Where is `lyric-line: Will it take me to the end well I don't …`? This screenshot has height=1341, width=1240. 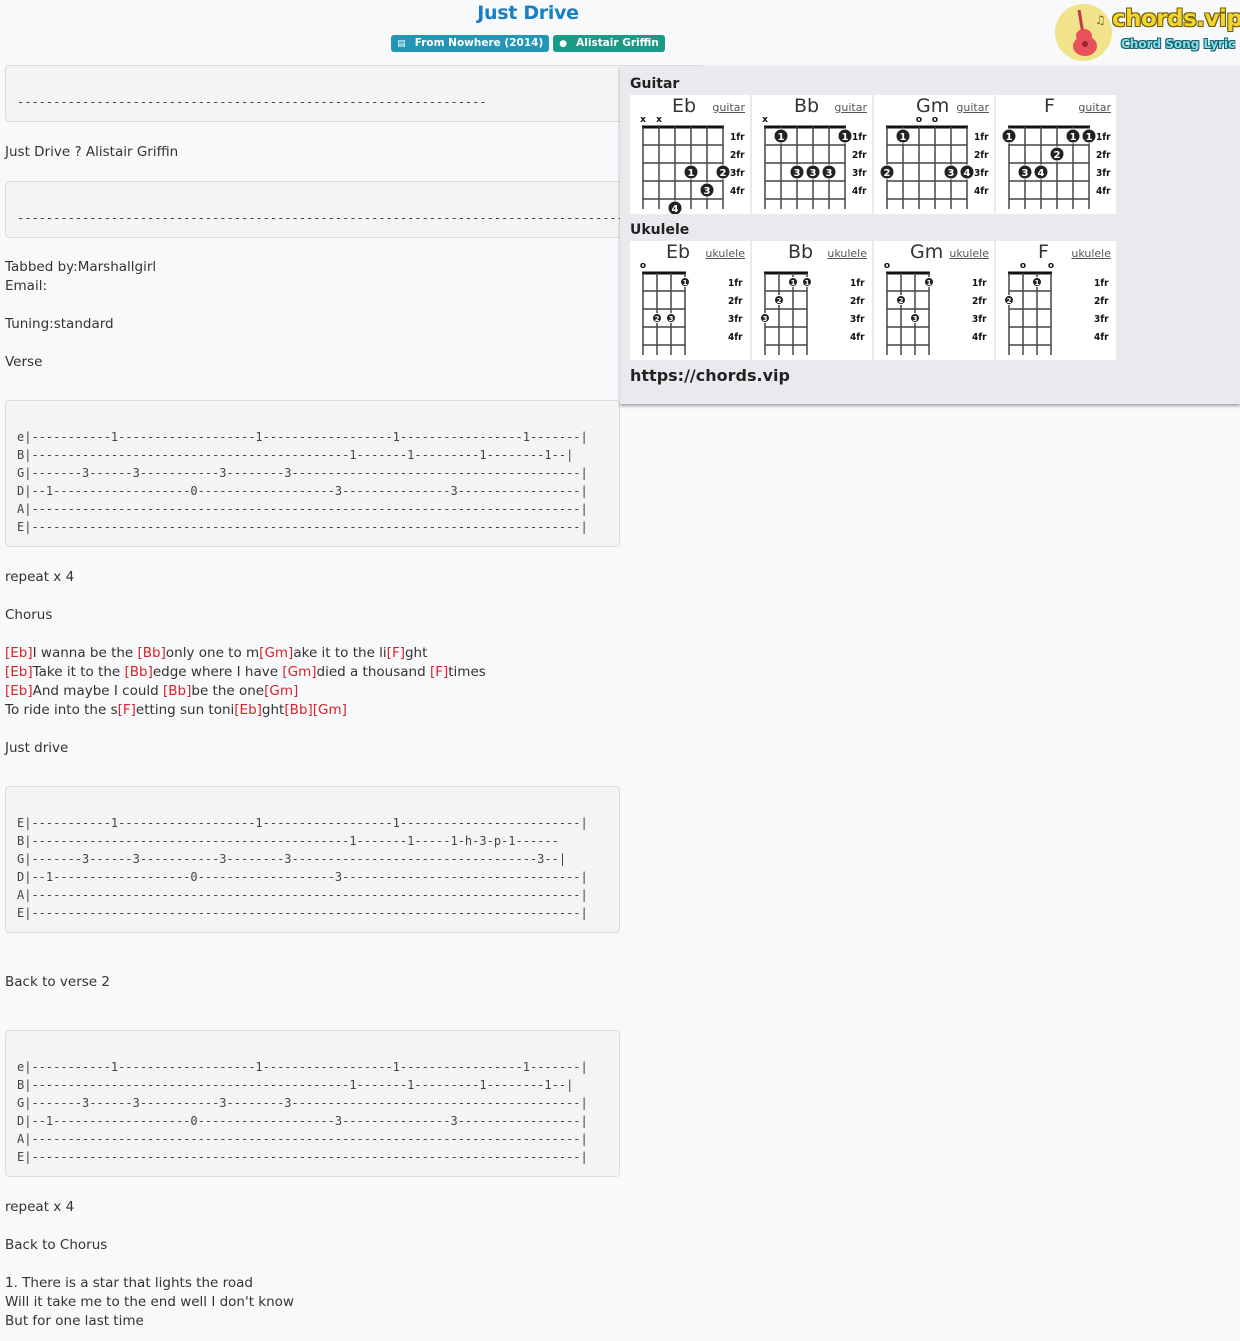 lyric-line: Will it take me to the end well I don't … is located at coordinates (149, 1302).